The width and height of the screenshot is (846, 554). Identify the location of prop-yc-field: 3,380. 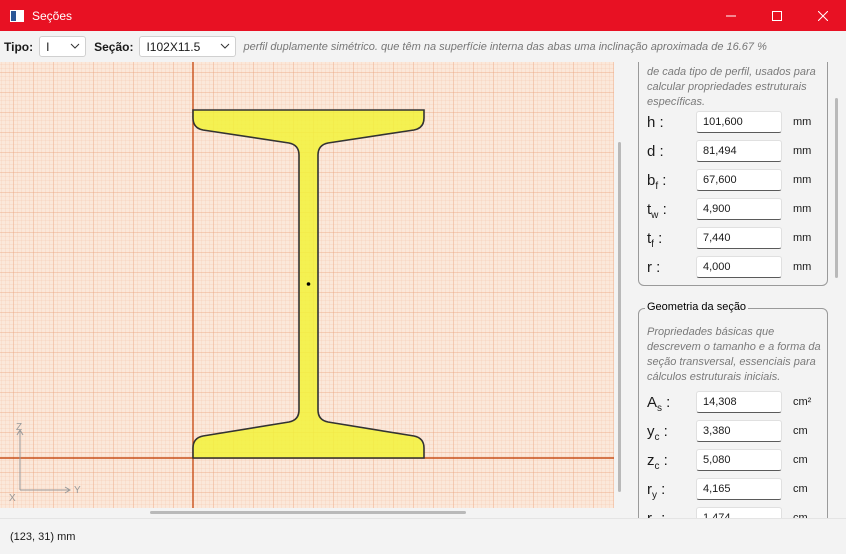
(739, 431).